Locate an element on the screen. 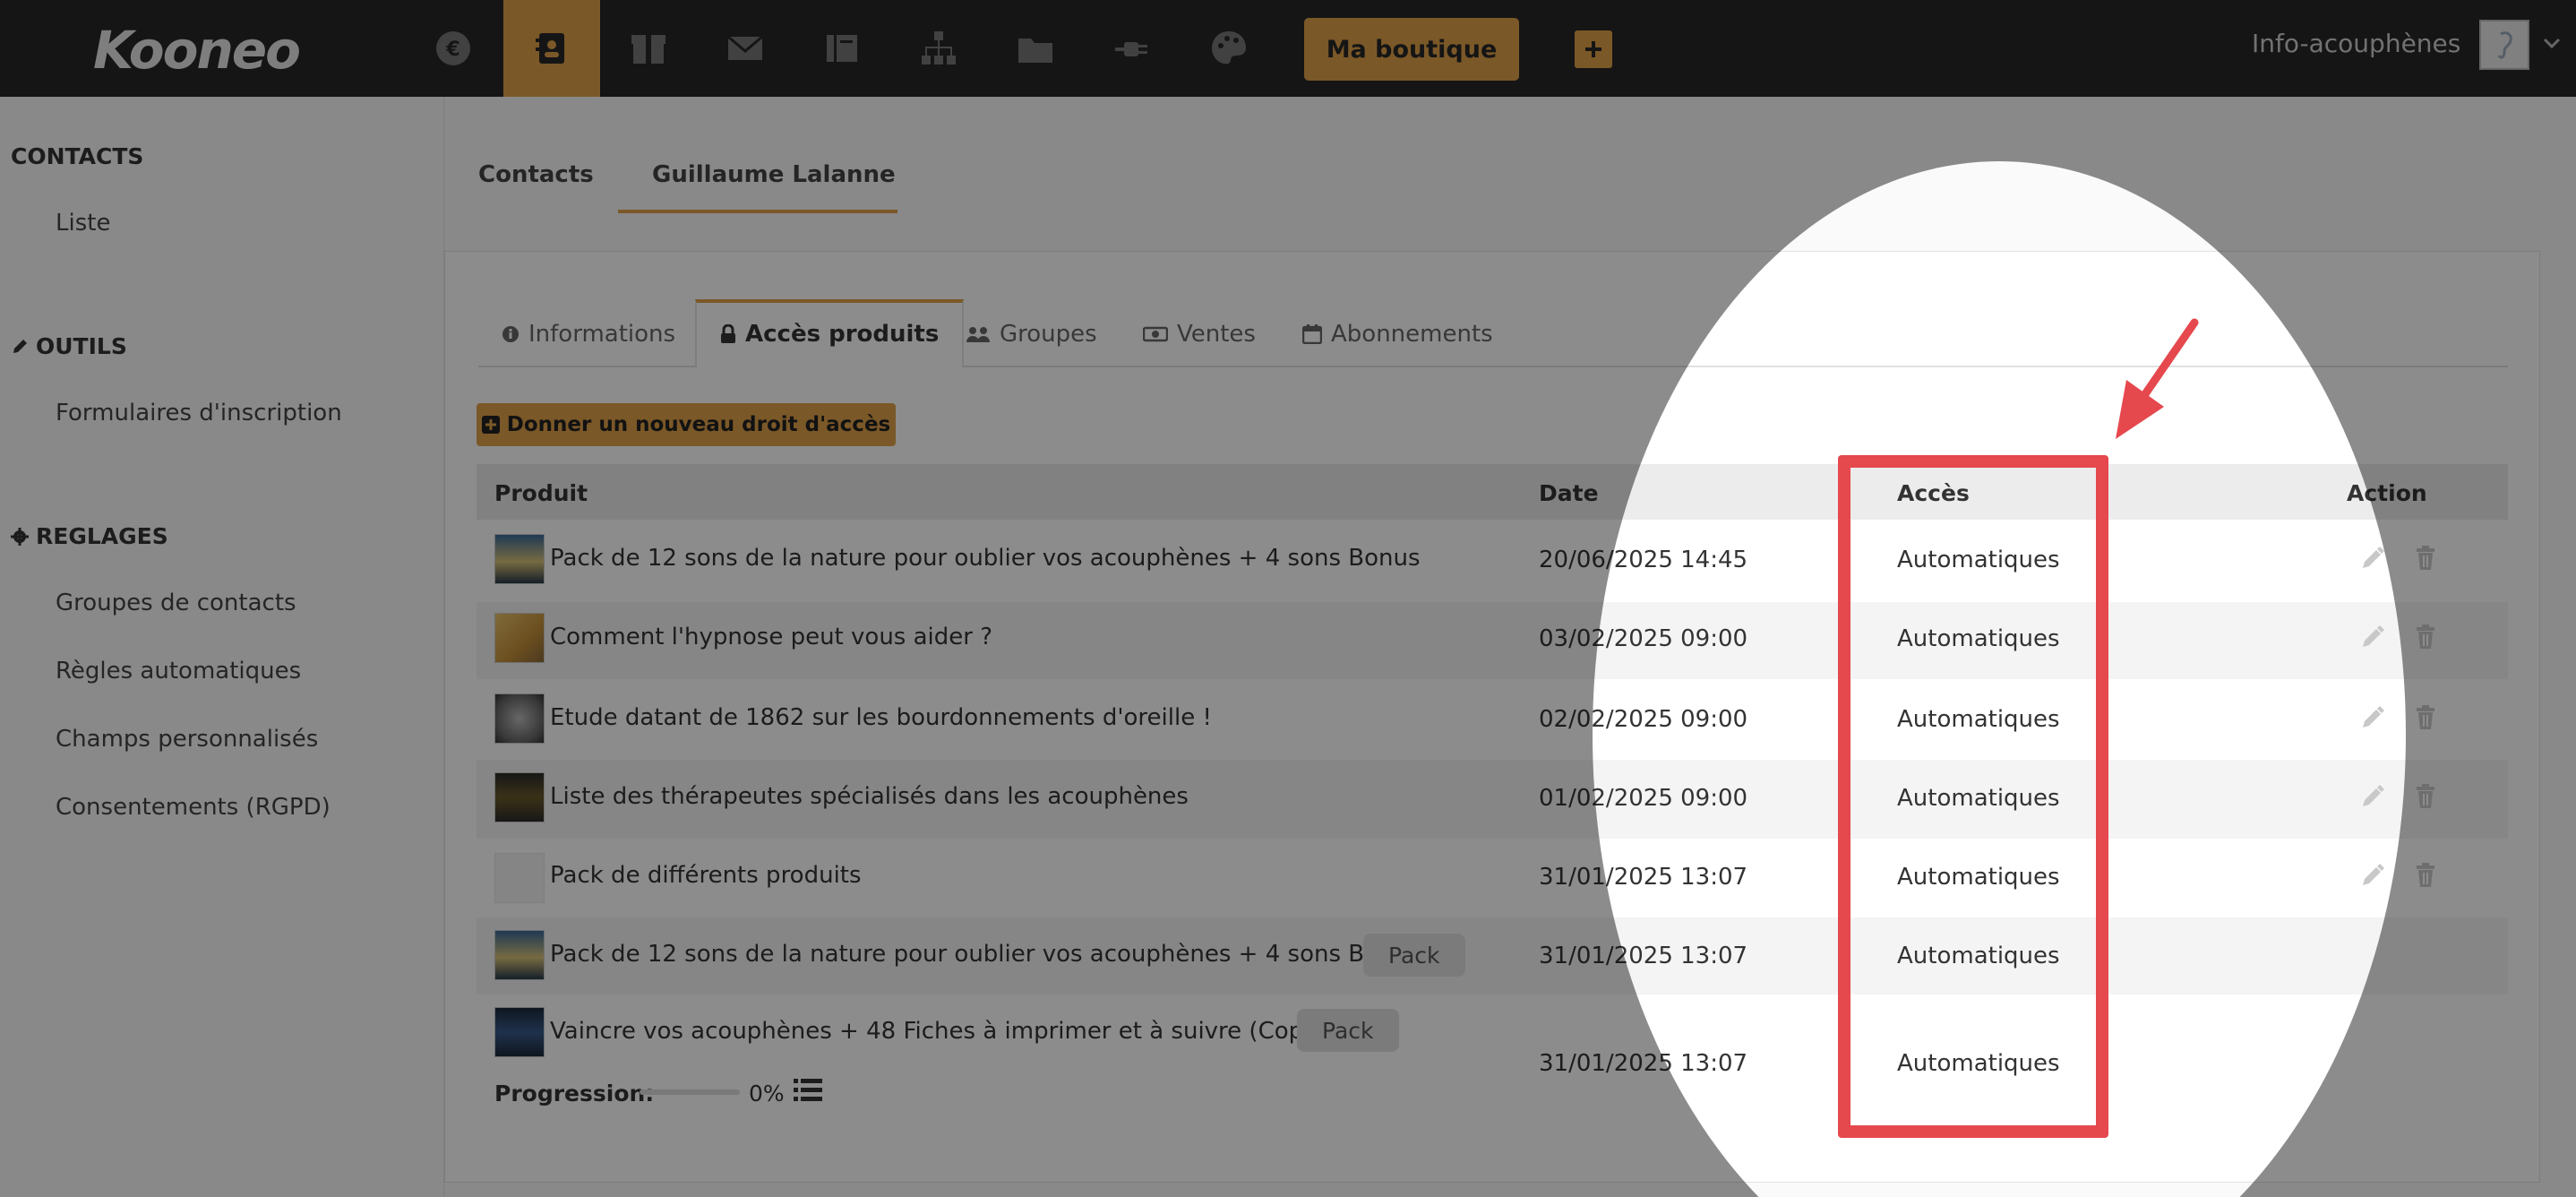 Image resolution: width=2576 pixels, height=1197 pixels. contacts-icon is located at coordinates (551, 48).